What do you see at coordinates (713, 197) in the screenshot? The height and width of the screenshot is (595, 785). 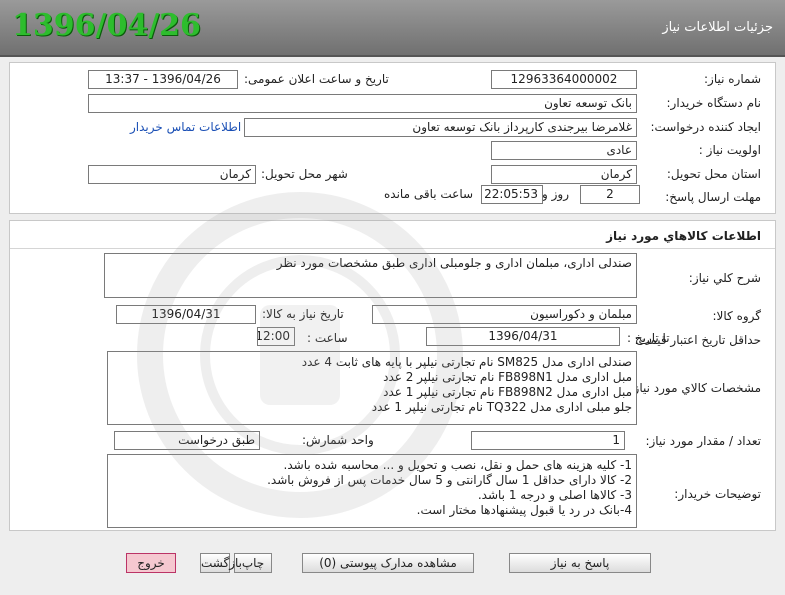 I see `deadline-label: مهلت ارسال پاسخ:` at bounding box center [713, 197].